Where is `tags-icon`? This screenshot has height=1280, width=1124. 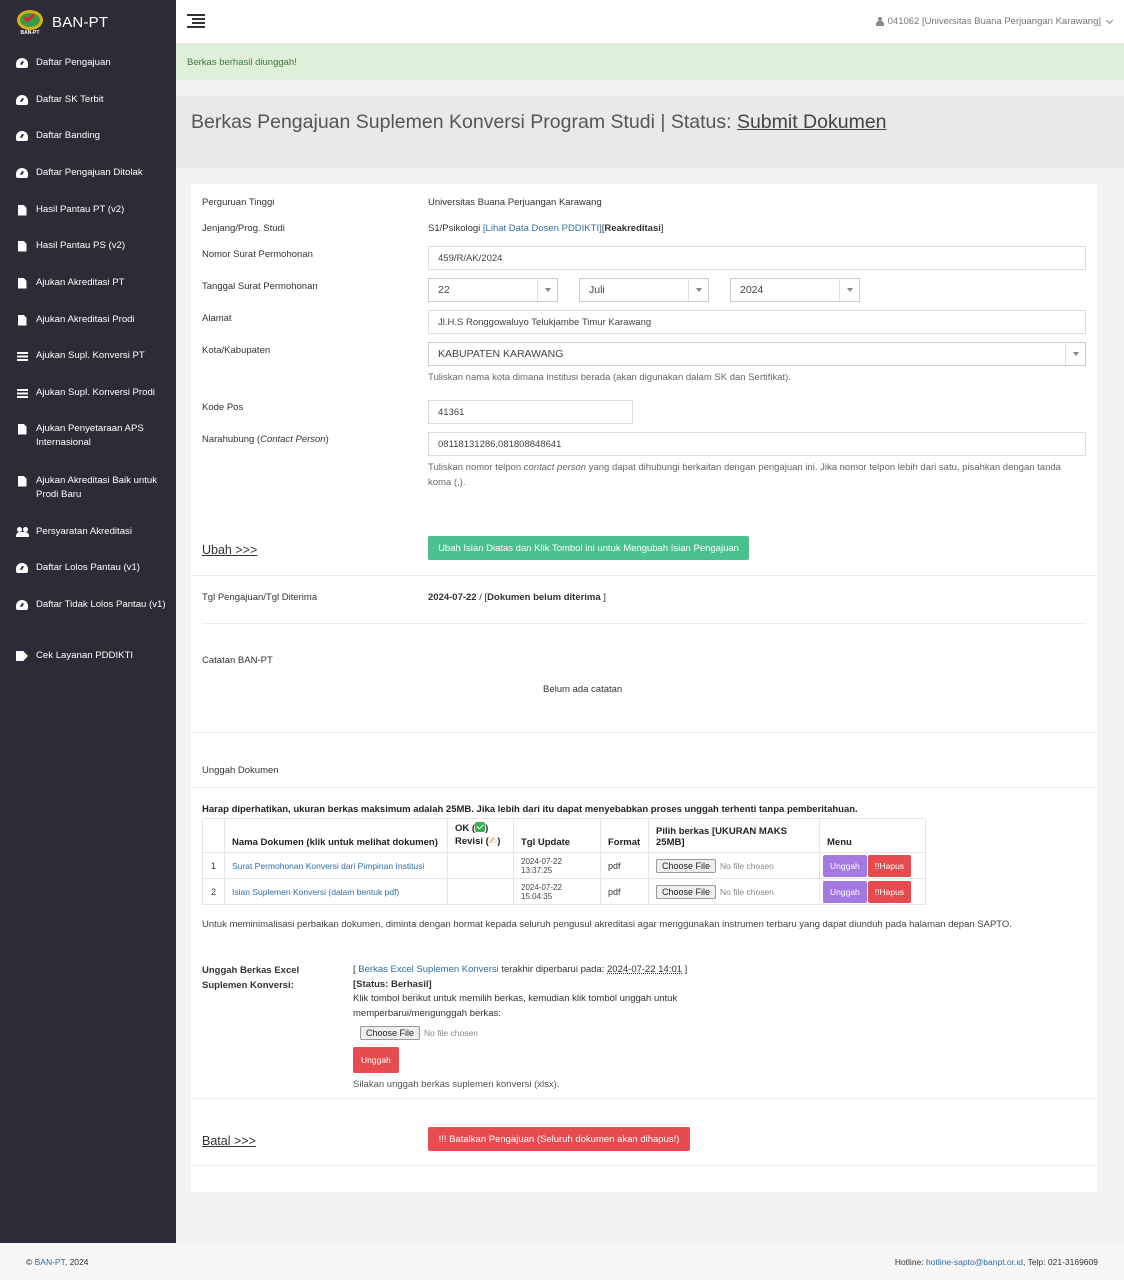
tags-icon is located at coordinates (22, 656).